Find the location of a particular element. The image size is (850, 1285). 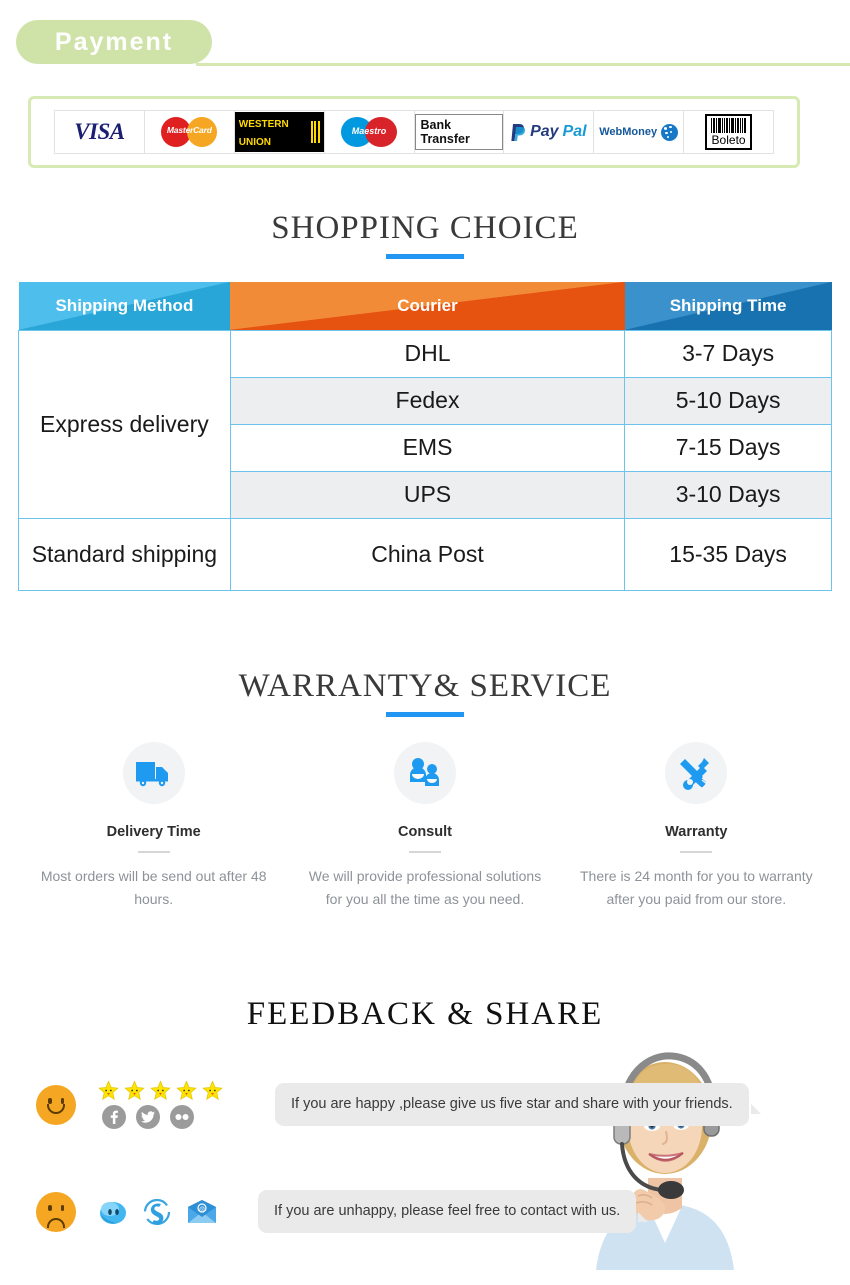

tools-icon is located at coordinates (695, 774).